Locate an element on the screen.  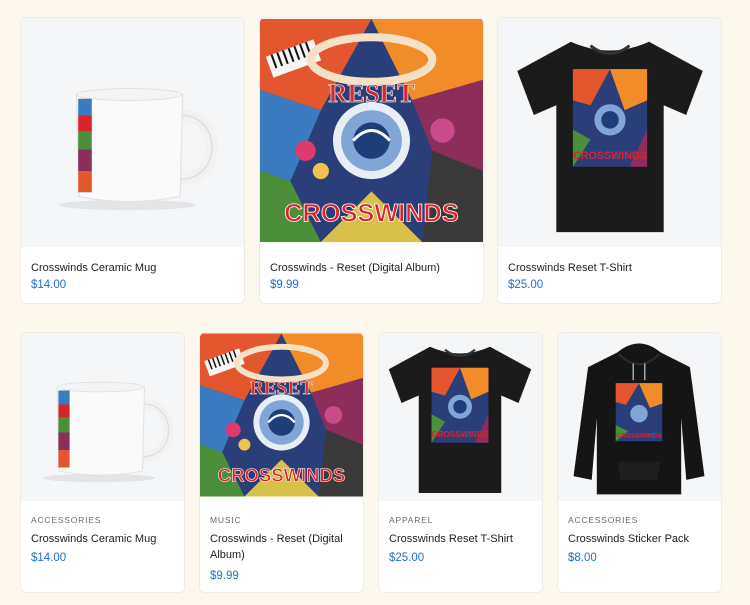
product-card-tshirt: Crosswinds Reset T-Shirt $25.00 is located at coordinates (609, 160).